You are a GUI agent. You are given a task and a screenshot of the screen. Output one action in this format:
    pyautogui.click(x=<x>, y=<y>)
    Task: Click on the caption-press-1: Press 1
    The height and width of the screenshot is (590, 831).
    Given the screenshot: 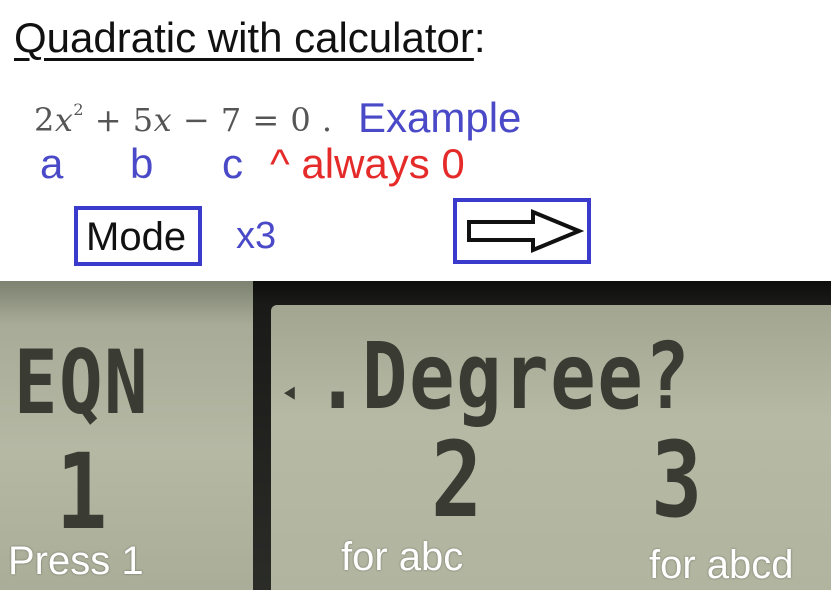 What is the action you would take?
    pyautogui.click(x=76, y=561)
    